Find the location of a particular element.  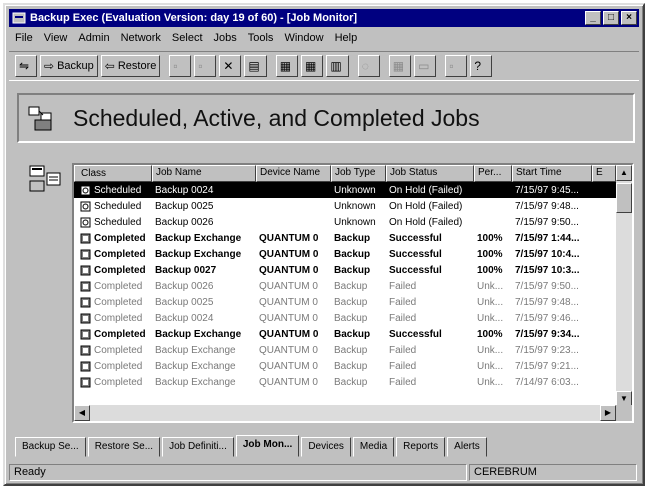

menu-help: Help is located at coordinates (346, 38).